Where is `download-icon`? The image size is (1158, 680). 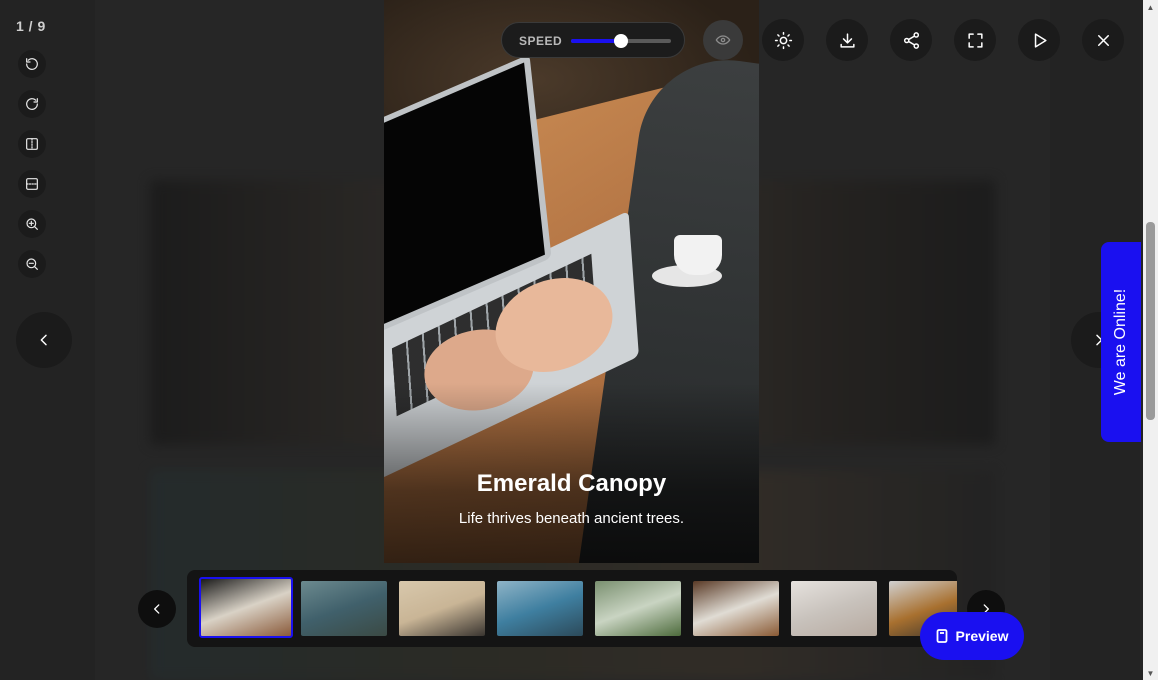
download-icon is located at coordinates (847, 40).